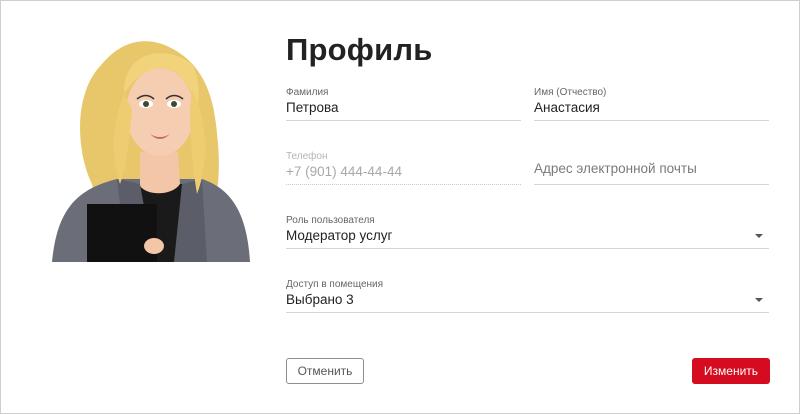  Describe the element at coordinates (731, 371) in the screenshot. I see `save-button: Изменить` at that location.